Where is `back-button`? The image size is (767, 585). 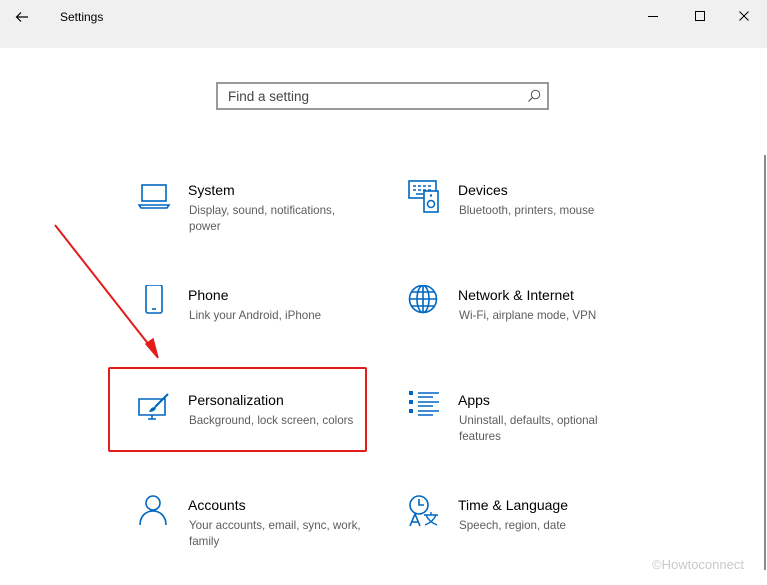 back-button is located at coordinates (22, 17).